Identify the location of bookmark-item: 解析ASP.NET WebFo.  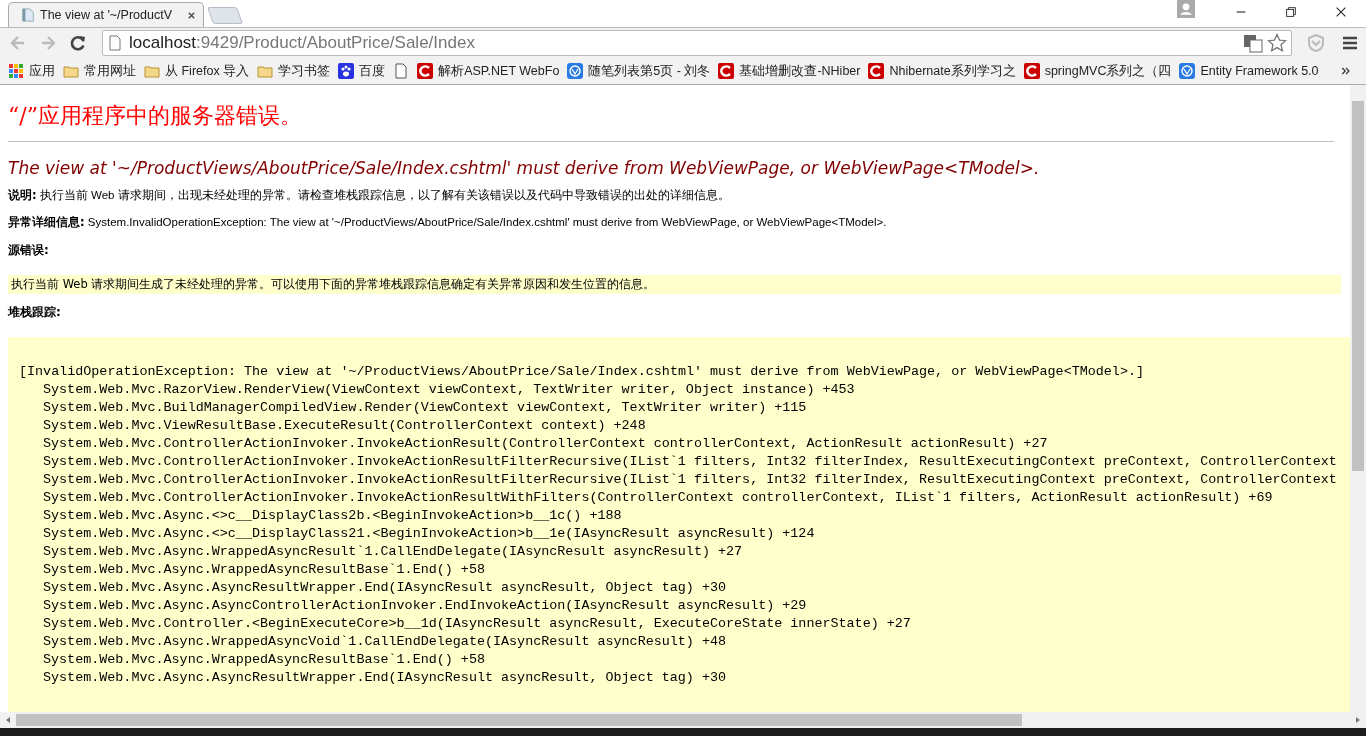
(491, 71).